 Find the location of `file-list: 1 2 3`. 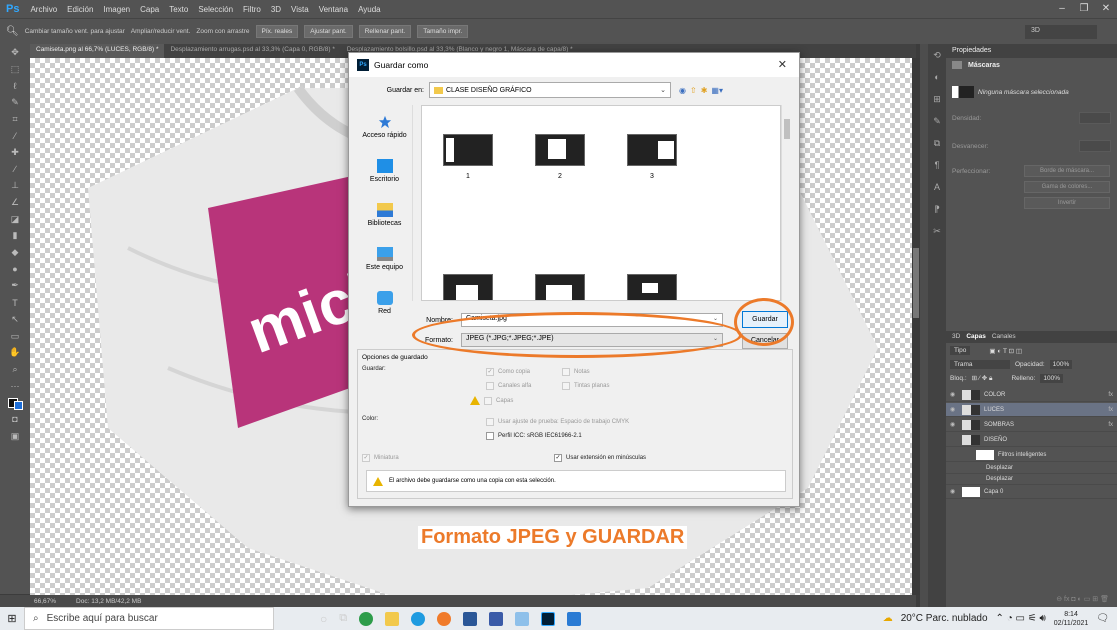

file-list: 1 2 3 is located at coordinates (601, 203).